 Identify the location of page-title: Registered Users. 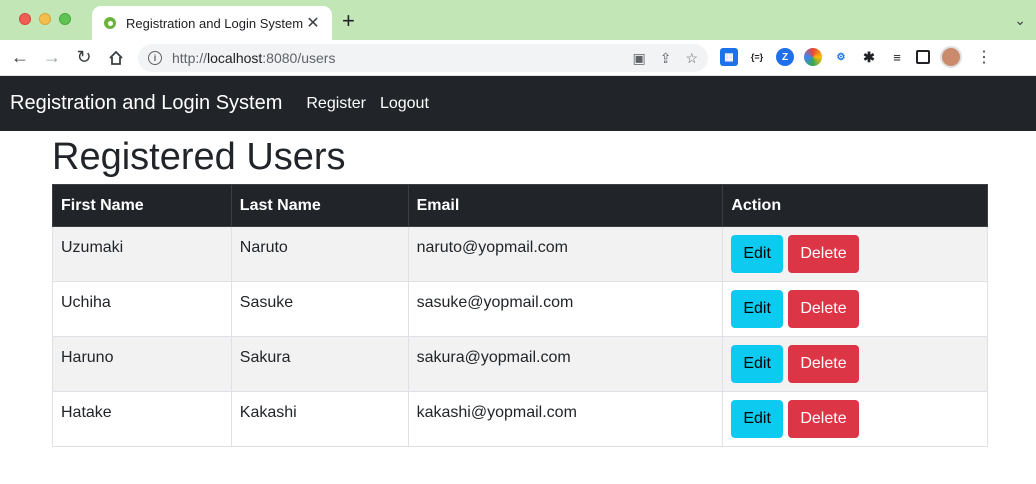
(199, 157).